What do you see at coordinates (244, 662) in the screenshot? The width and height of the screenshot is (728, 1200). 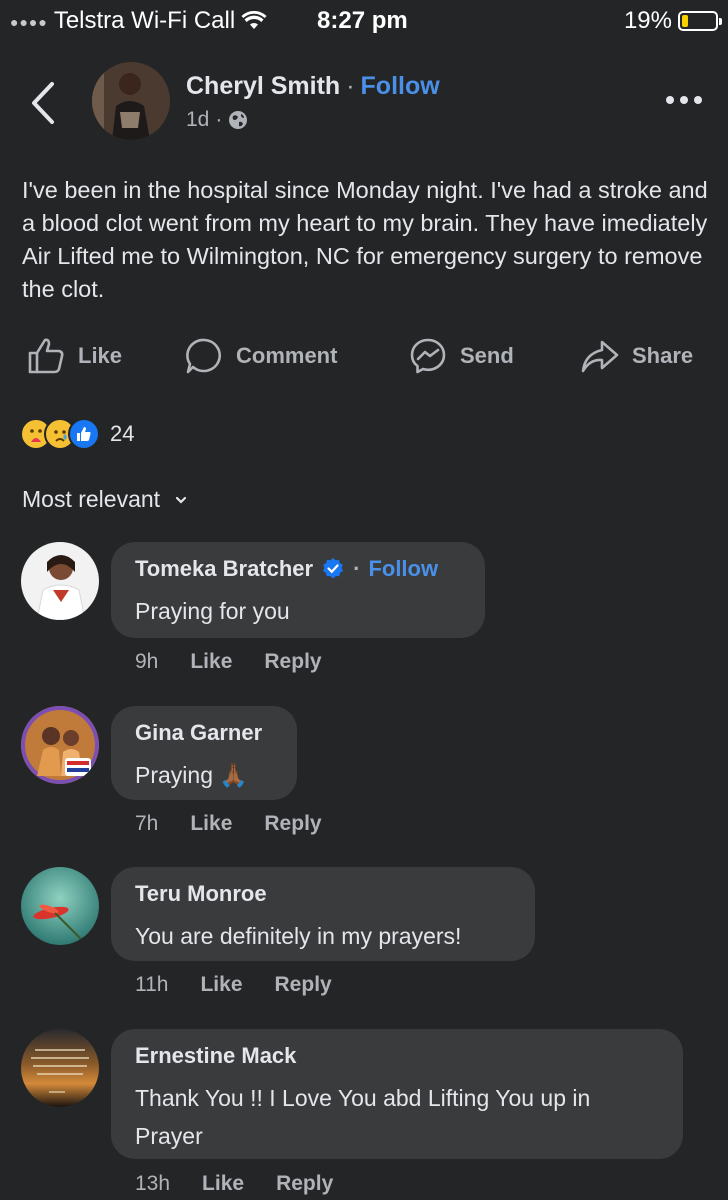 I see `comment-actions: 9h Like Reply` at bounding box center [244, 662].